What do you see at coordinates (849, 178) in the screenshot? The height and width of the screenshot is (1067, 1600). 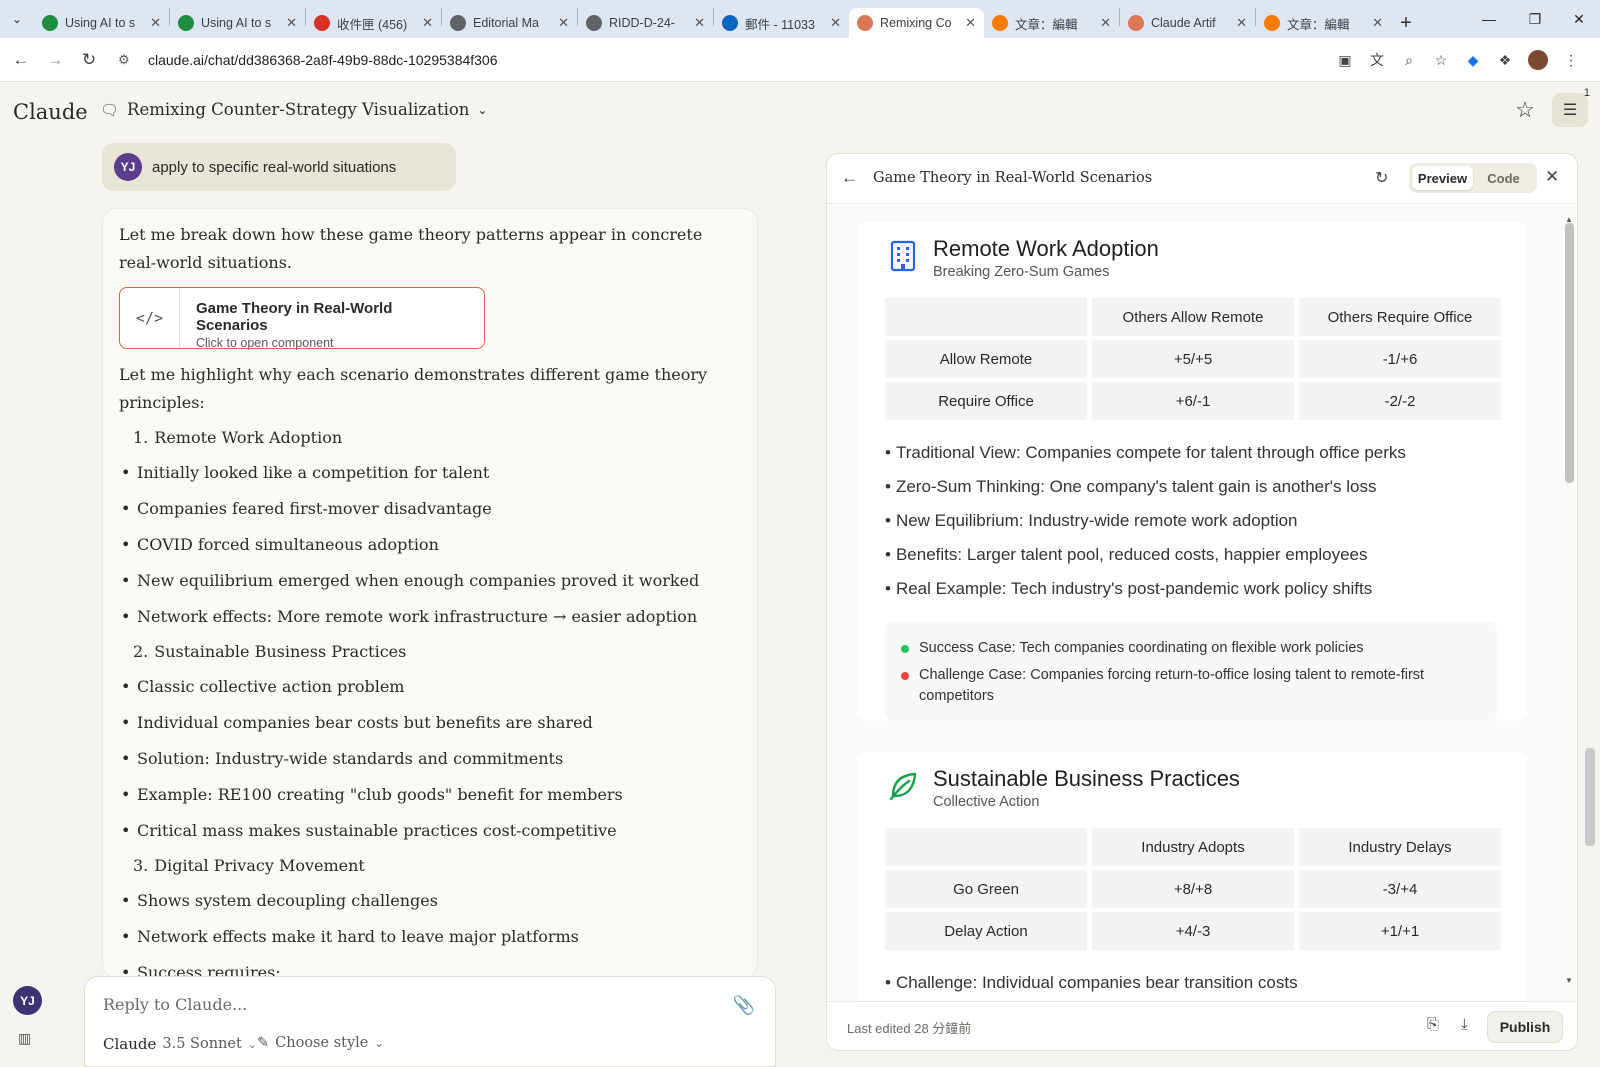 I see `back-arrow-icon: ←` at bounding box center [849, 178].